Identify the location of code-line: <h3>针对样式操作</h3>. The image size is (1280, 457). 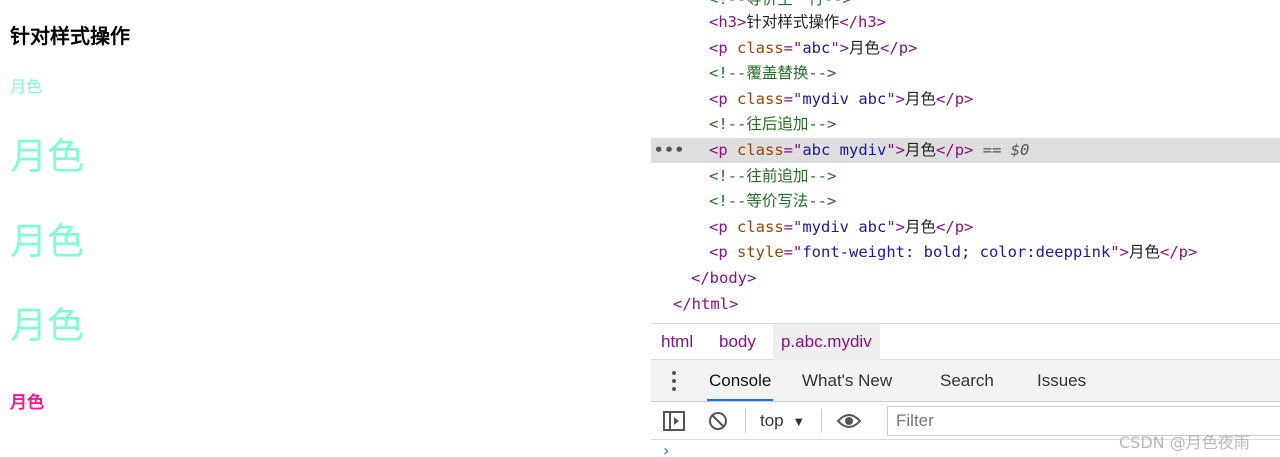
(965, 22).